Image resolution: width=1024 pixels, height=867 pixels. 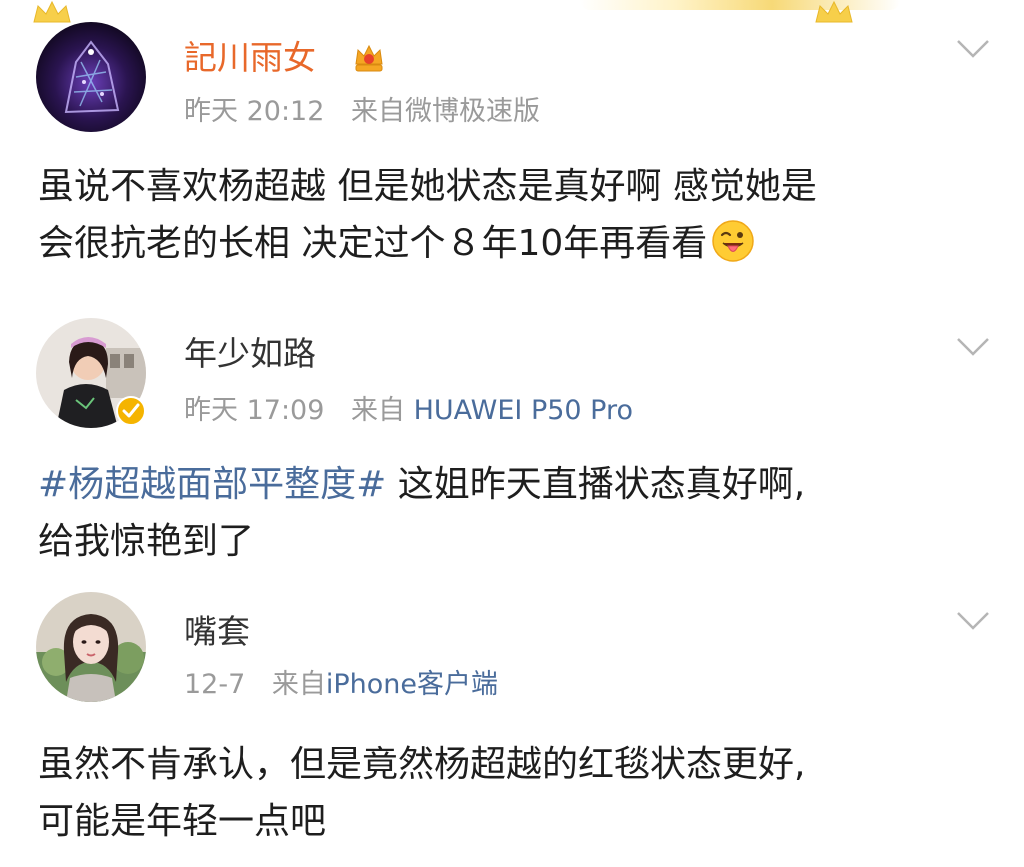 I want to click on username: 嘴套, so click(x=217, y=632).